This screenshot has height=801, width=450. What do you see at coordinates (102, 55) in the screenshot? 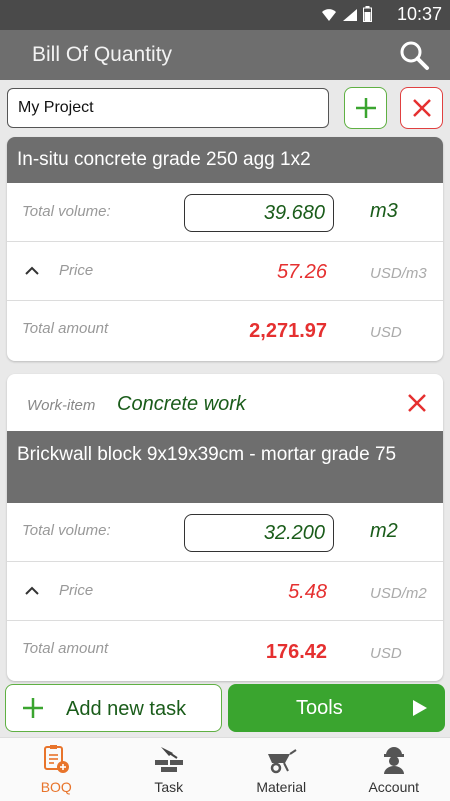
I see `page-title: Bill Of Quantity` at bounding box center [102, 55].